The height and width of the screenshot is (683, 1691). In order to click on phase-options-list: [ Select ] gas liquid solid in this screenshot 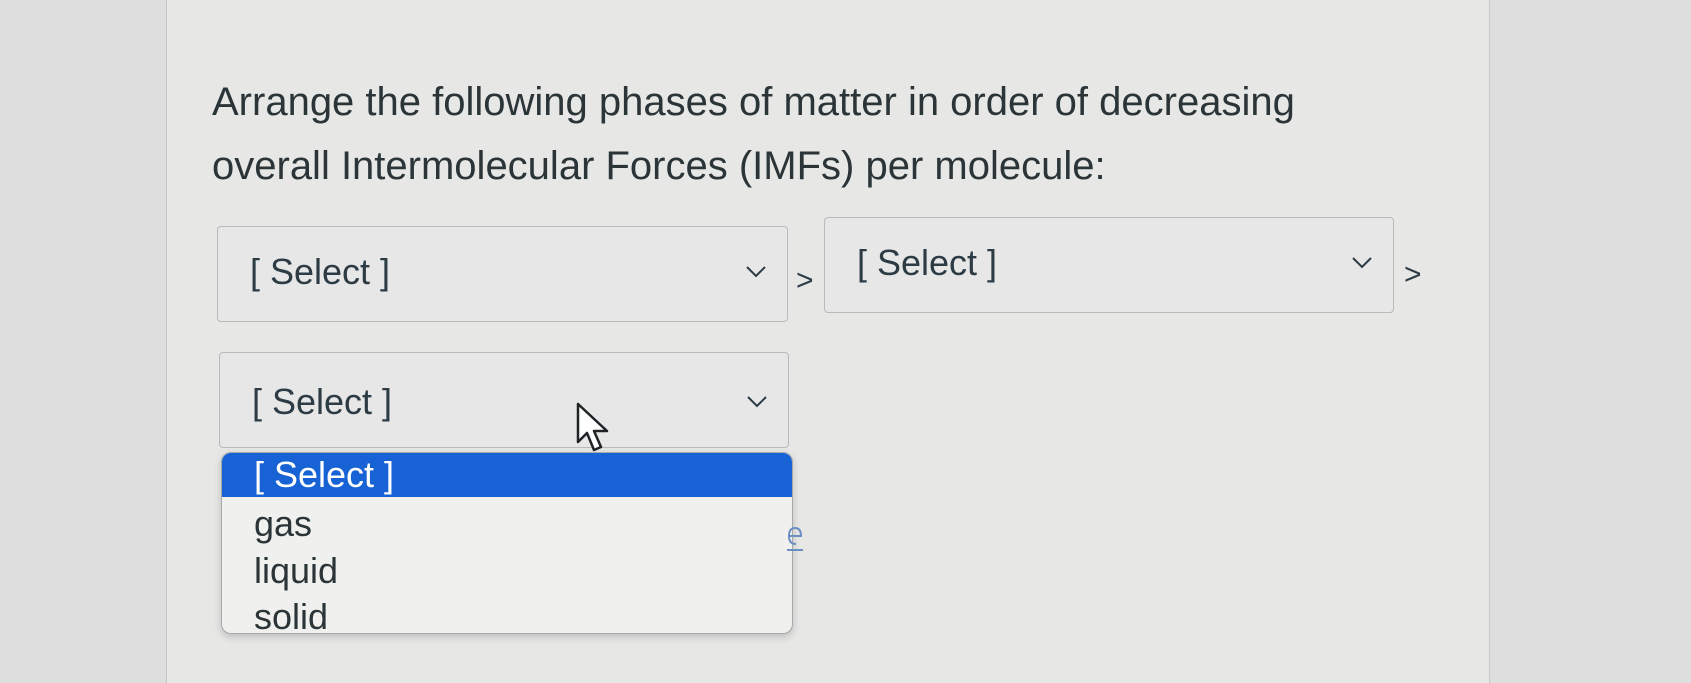, I will do `click(507, 543)`.